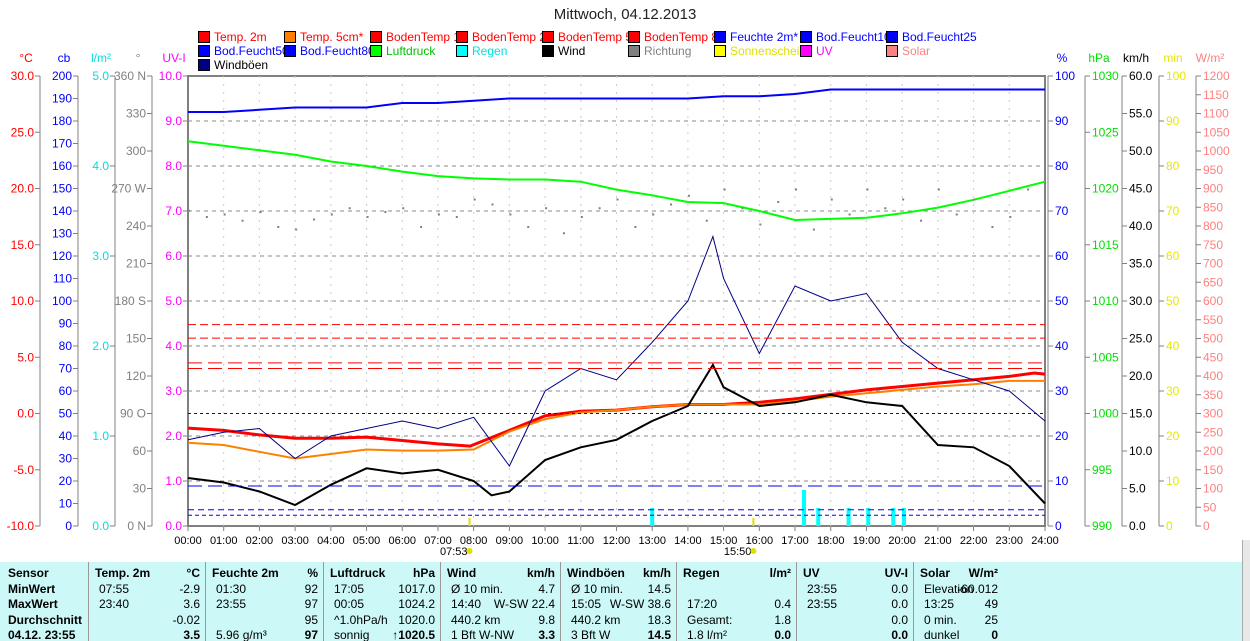  I want to click on legend-item: BodenTemp 80, so click(676, 37).